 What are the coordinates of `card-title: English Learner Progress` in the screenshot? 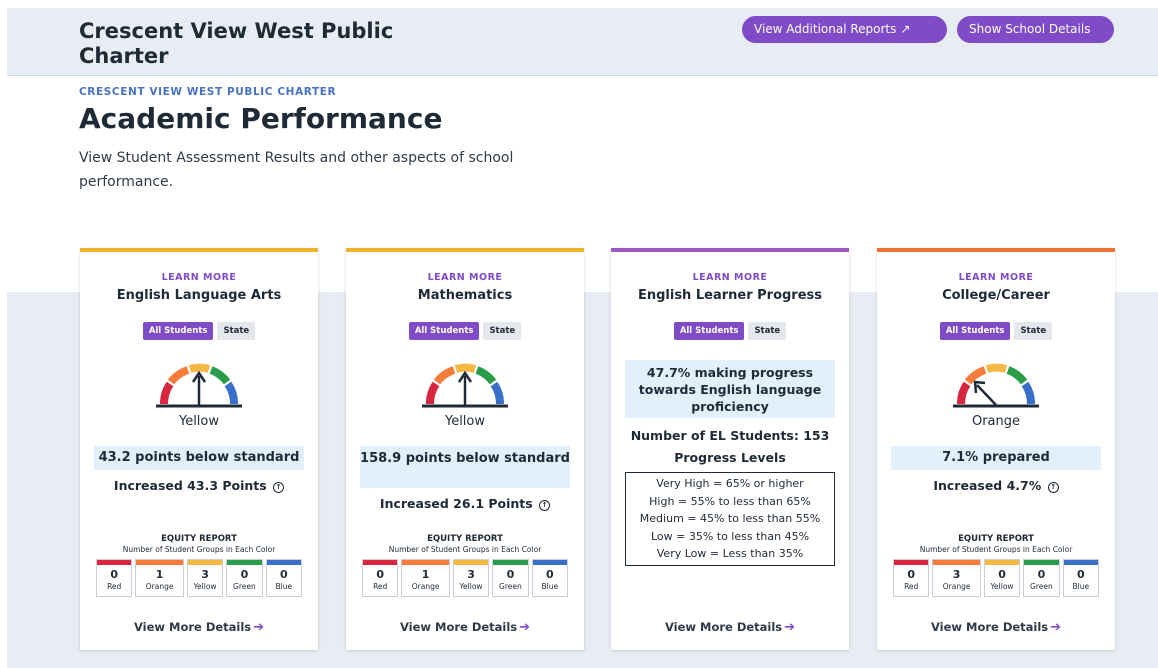 It's located at (730, 295).